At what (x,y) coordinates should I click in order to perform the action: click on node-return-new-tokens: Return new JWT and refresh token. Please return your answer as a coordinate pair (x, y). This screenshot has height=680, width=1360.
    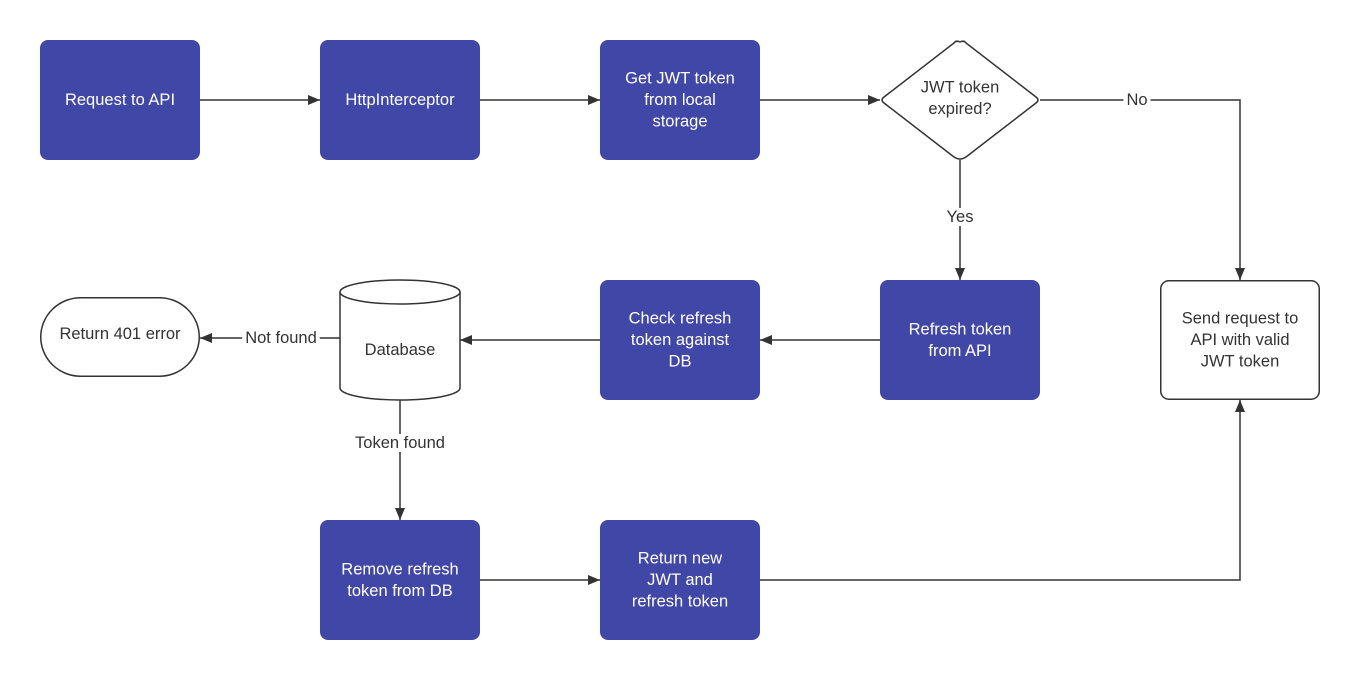
    Looking at the image, I should click on (680, 580).